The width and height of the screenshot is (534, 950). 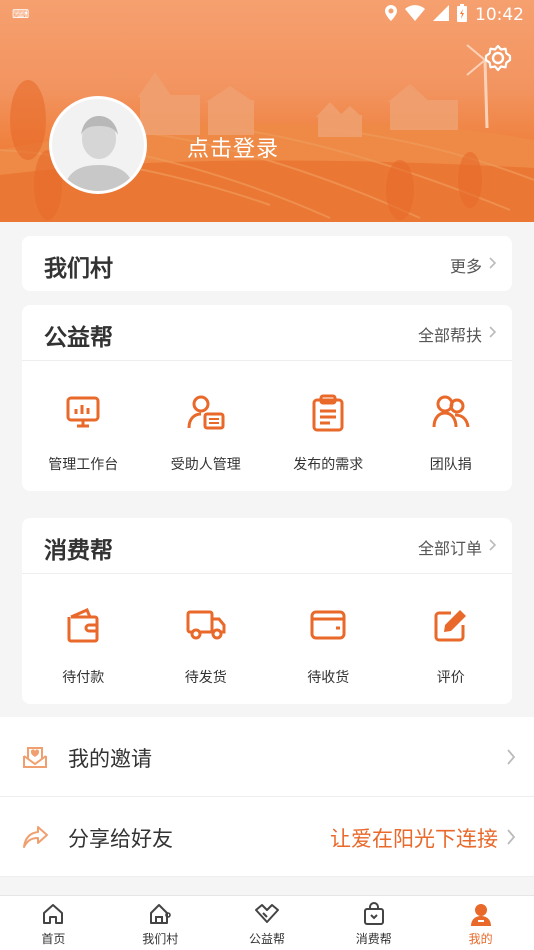 I want to click on my-invite-row: 我的邀请, so click(x=267, y=757).